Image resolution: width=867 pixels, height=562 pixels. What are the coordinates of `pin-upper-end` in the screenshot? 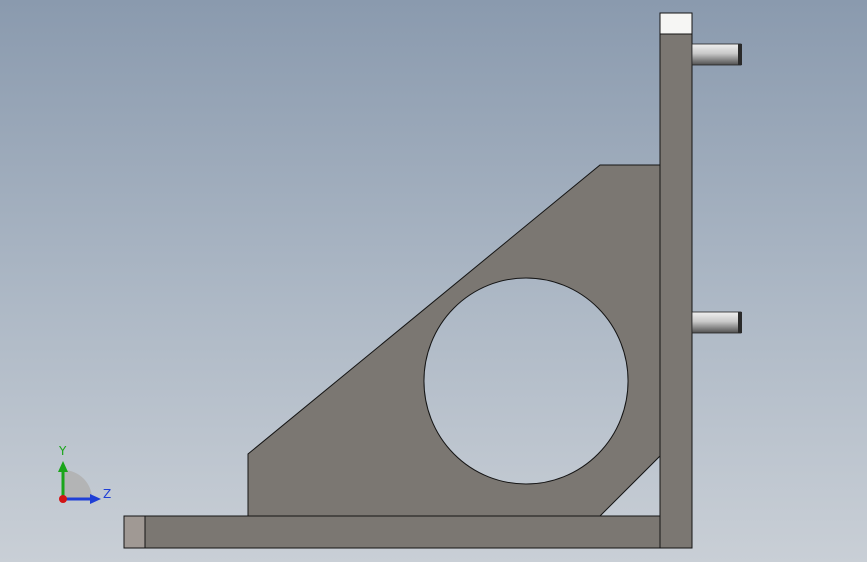 It's located at (740, 54).